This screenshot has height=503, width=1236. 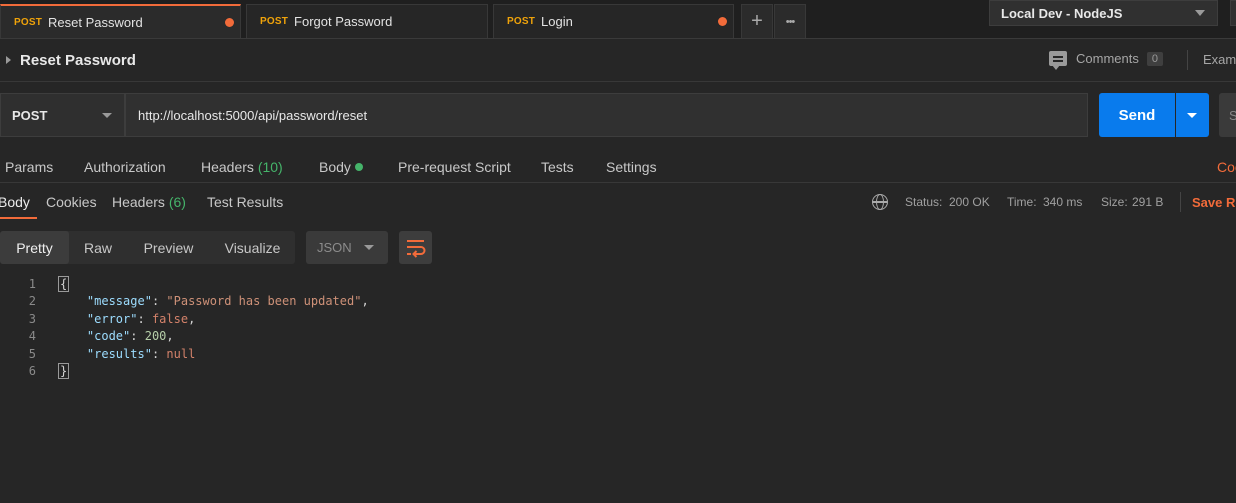 I want to click on unsaved-dot-icon, so click(x=229, y=22).